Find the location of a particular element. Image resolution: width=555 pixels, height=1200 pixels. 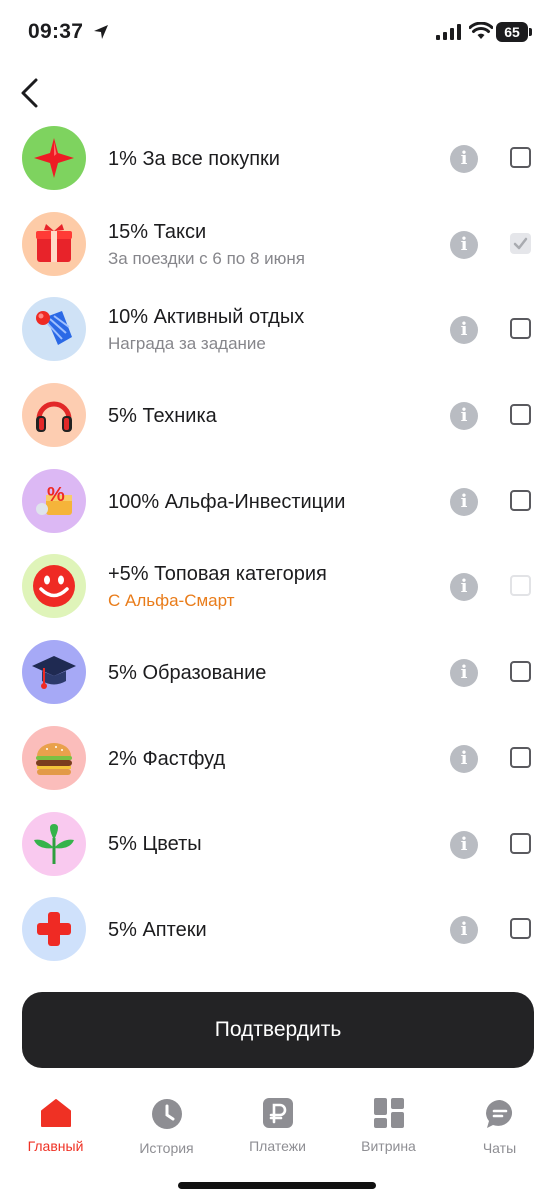

category-row: 1% За все покупки i is located at coordinates (277, 159).